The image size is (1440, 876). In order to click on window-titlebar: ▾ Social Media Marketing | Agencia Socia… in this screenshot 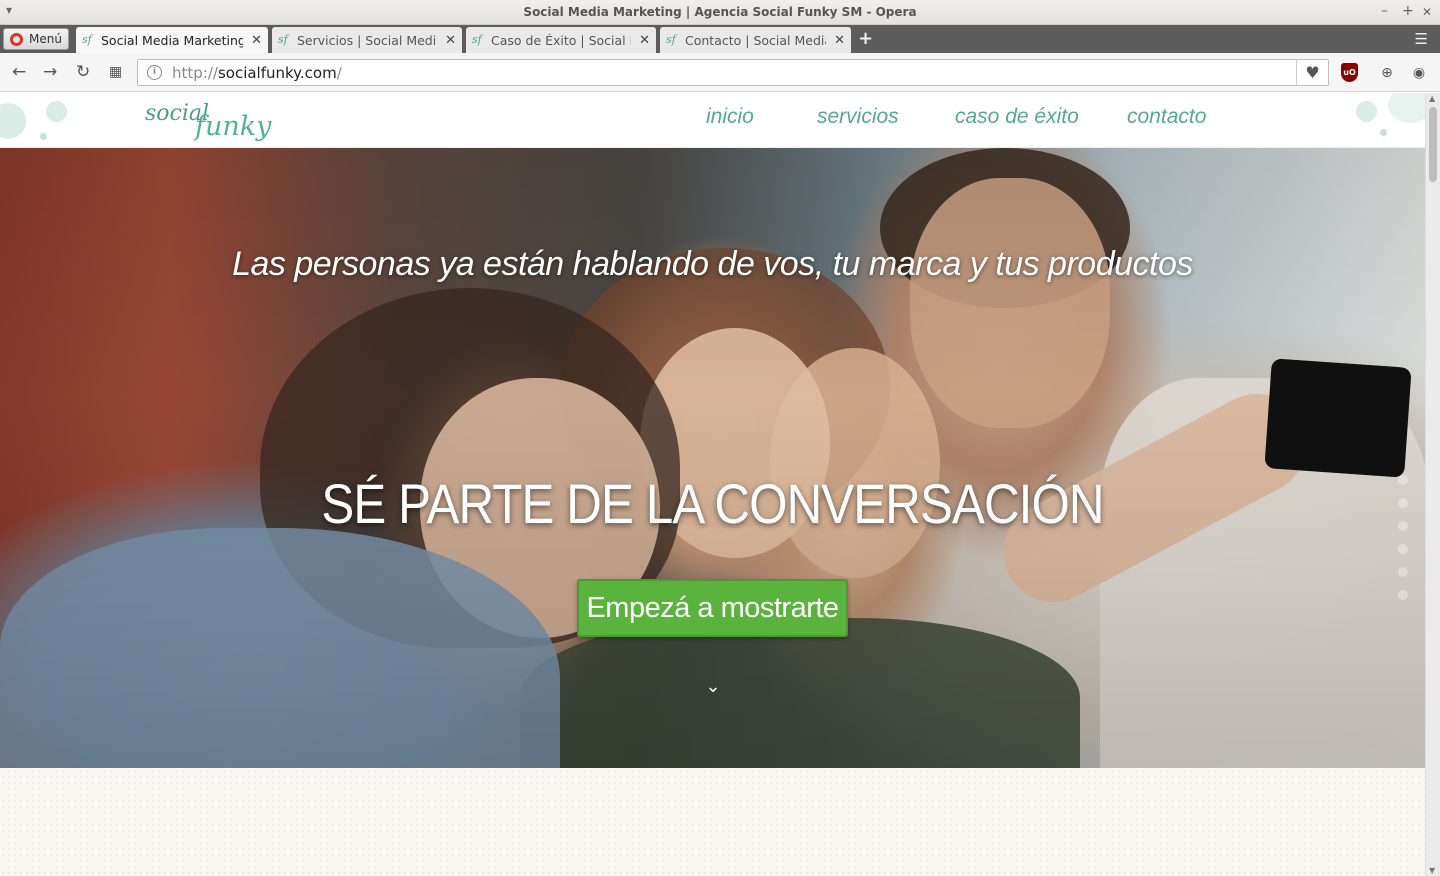, I will do `click(720, 12)`.